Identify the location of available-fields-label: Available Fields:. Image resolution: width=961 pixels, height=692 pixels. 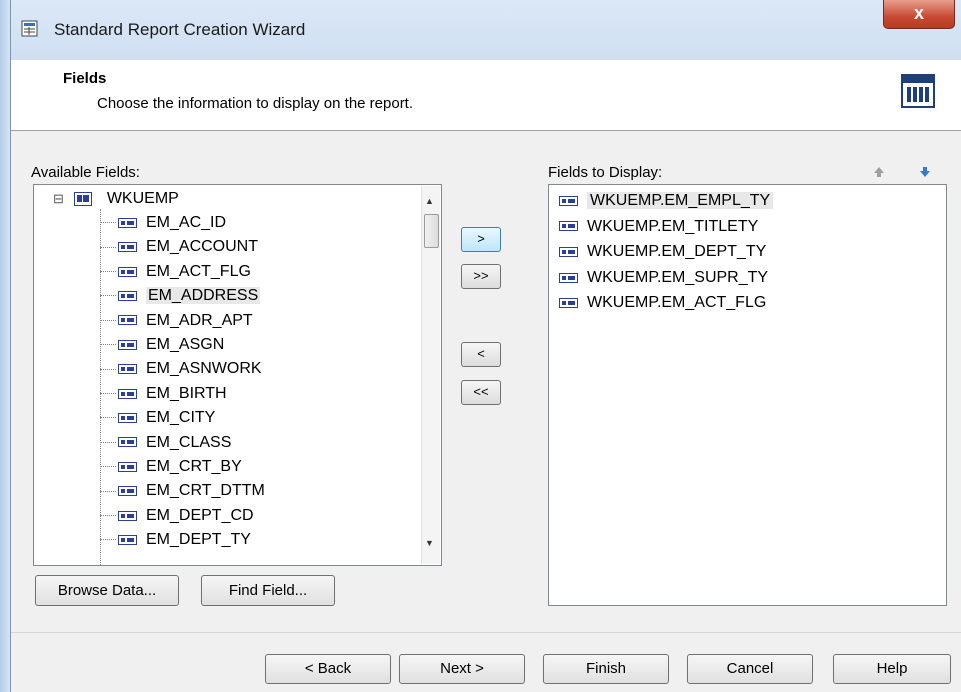
(85, 172).